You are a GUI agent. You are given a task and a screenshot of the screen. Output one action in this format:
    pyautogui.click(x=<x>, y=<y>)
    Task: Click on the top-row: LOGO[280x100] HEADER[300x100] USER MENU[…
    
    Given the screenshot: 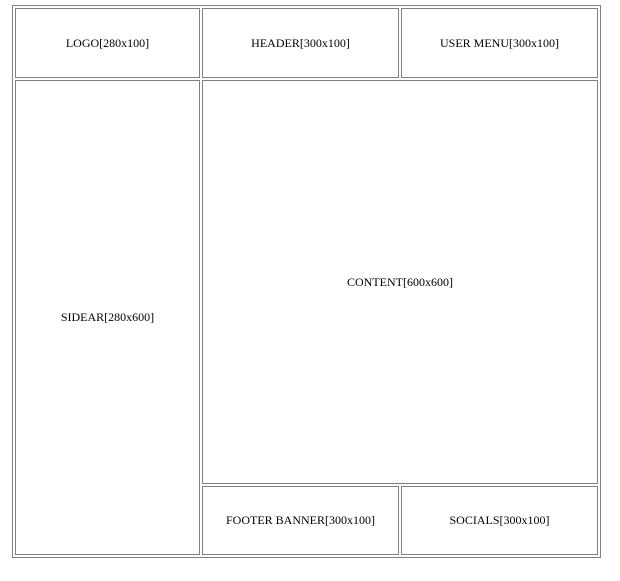 What is the action you would take?
    pyautogui.click(x=306, y=43)
    